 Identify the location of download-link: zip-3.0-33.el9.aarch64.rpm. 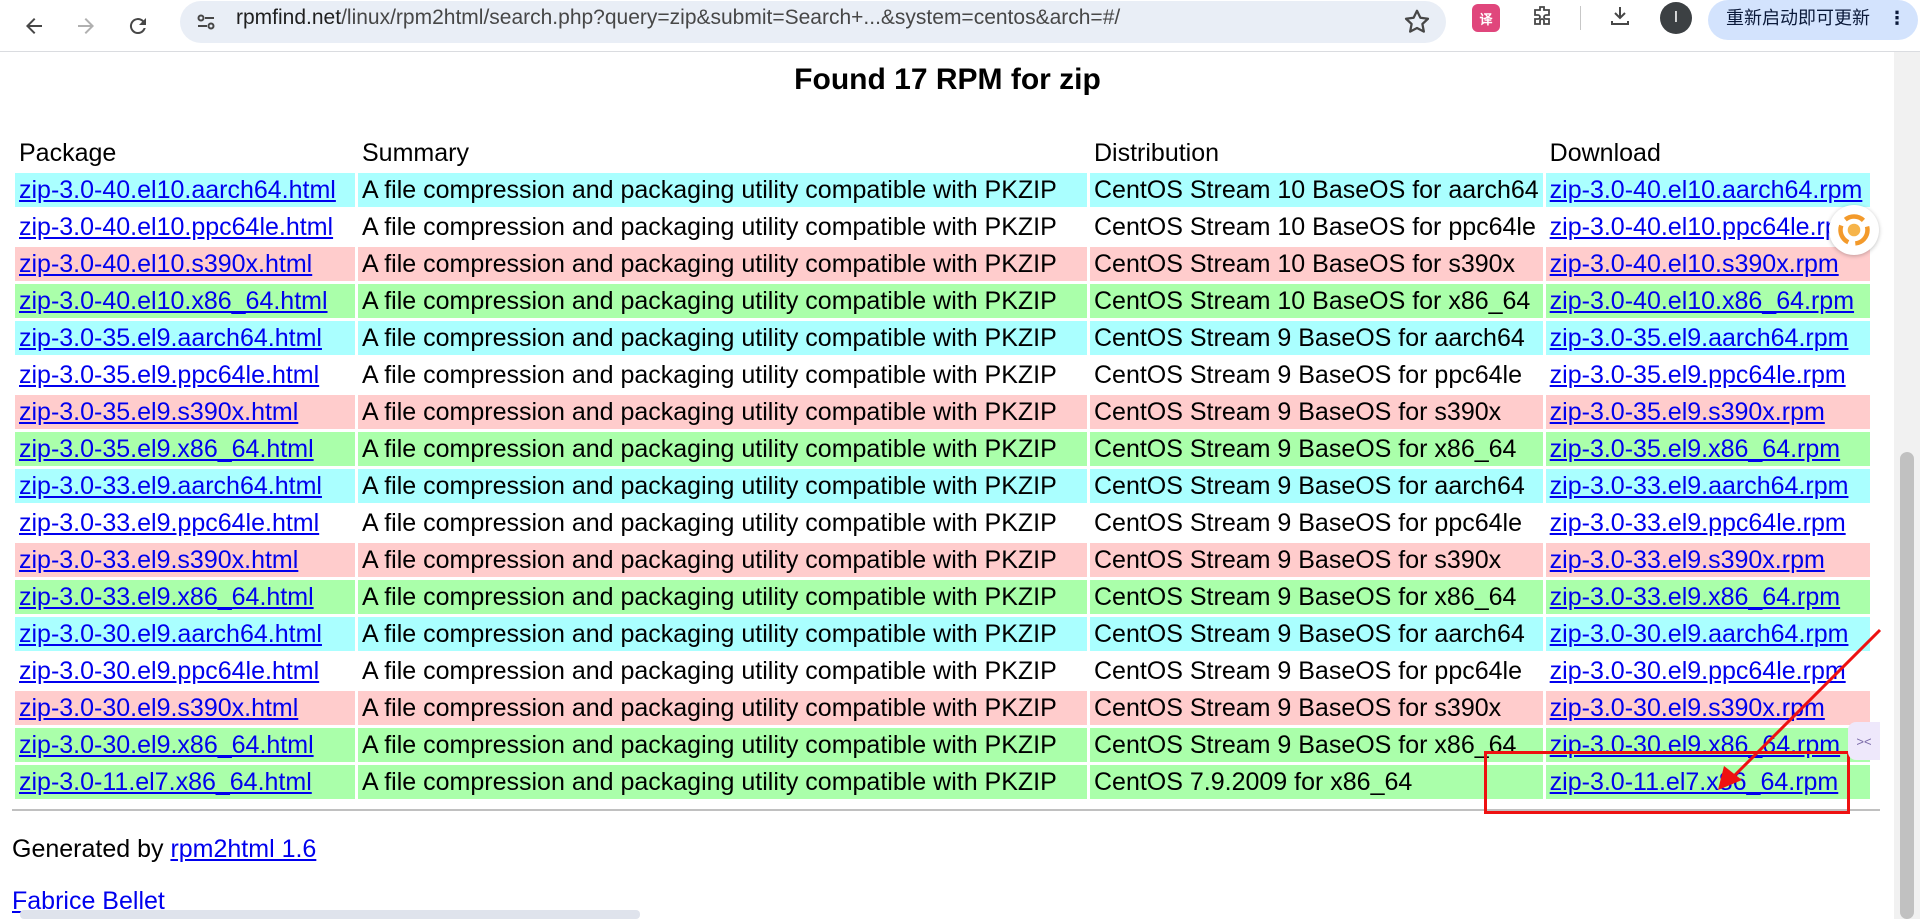
(1699, 486).